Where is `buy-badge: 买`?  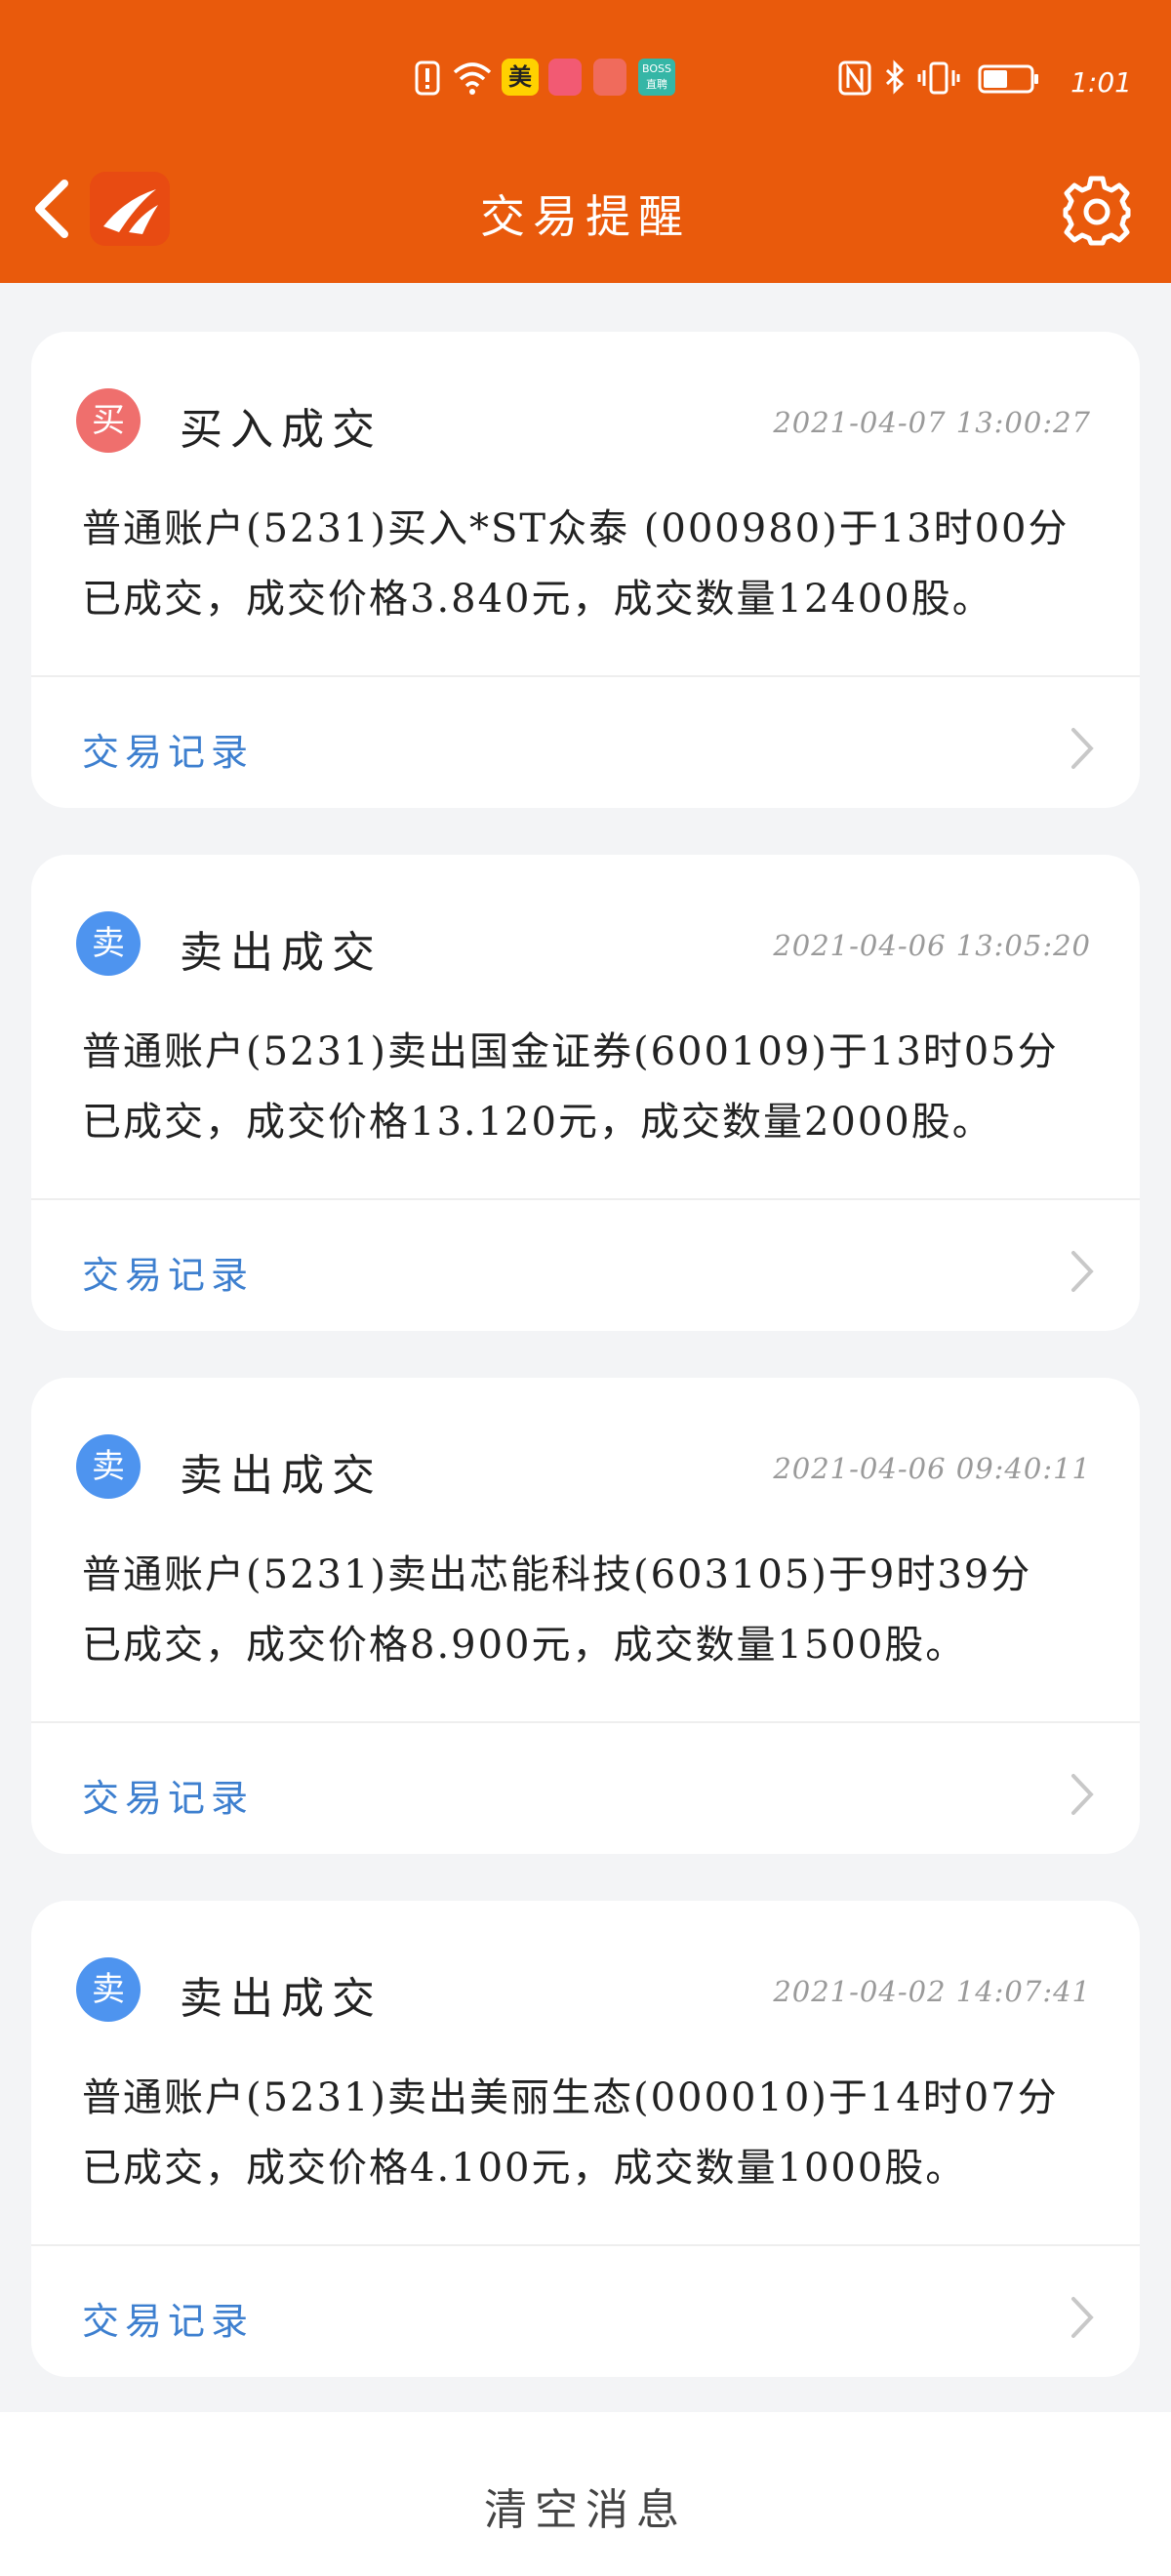
buy-badge: 买 is located at coordinates (108, 420).